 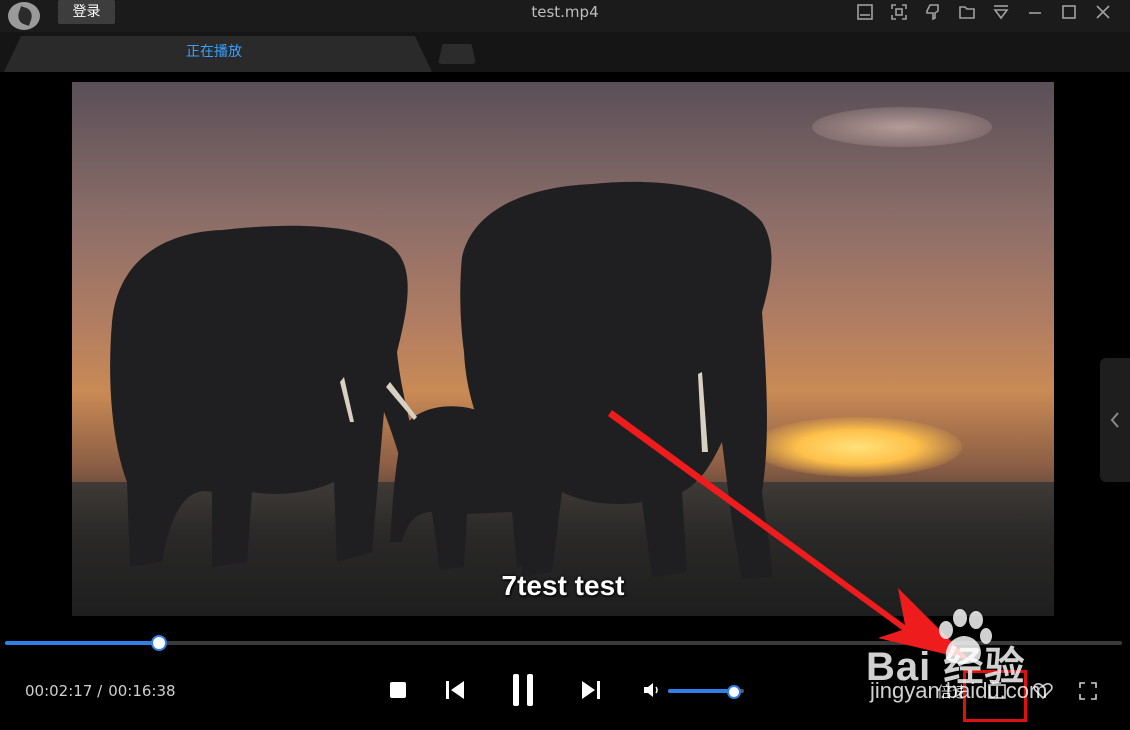 I want to click on playlist-toggle, so click(x=1115, y=420).